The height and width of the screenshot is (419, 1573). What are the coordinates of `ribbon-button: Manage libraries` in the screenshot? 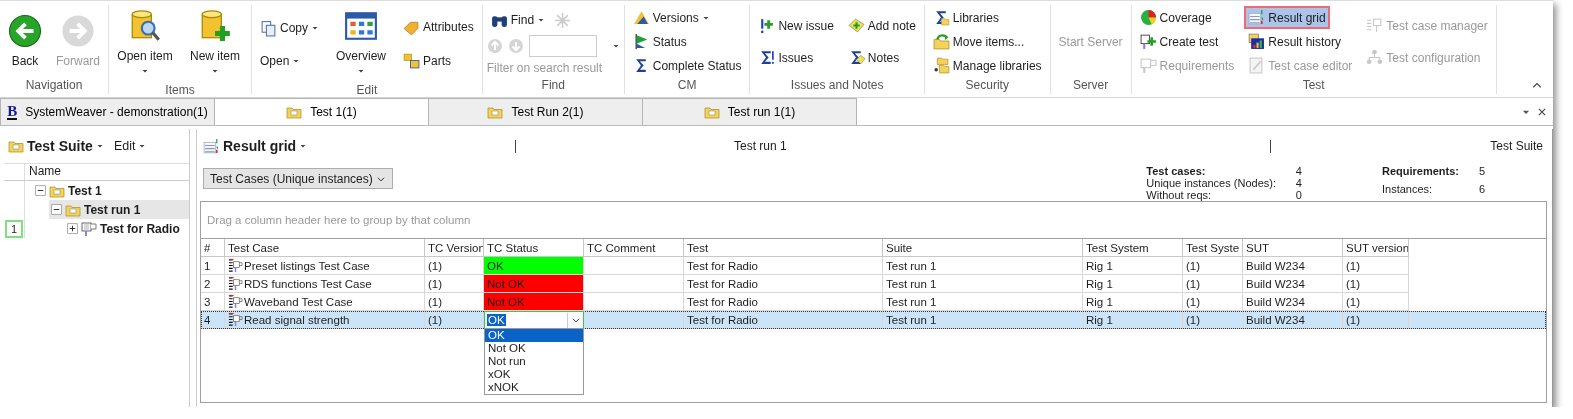 It's located at (987, 65).